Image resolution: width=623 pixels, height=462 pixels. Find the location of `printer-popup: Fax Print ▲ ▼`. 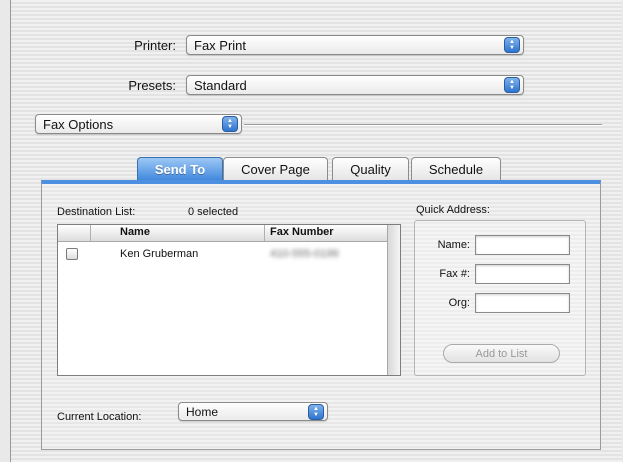

printer-popup: Fax Print ▲ ▼ is located at coordinates (355, 45).